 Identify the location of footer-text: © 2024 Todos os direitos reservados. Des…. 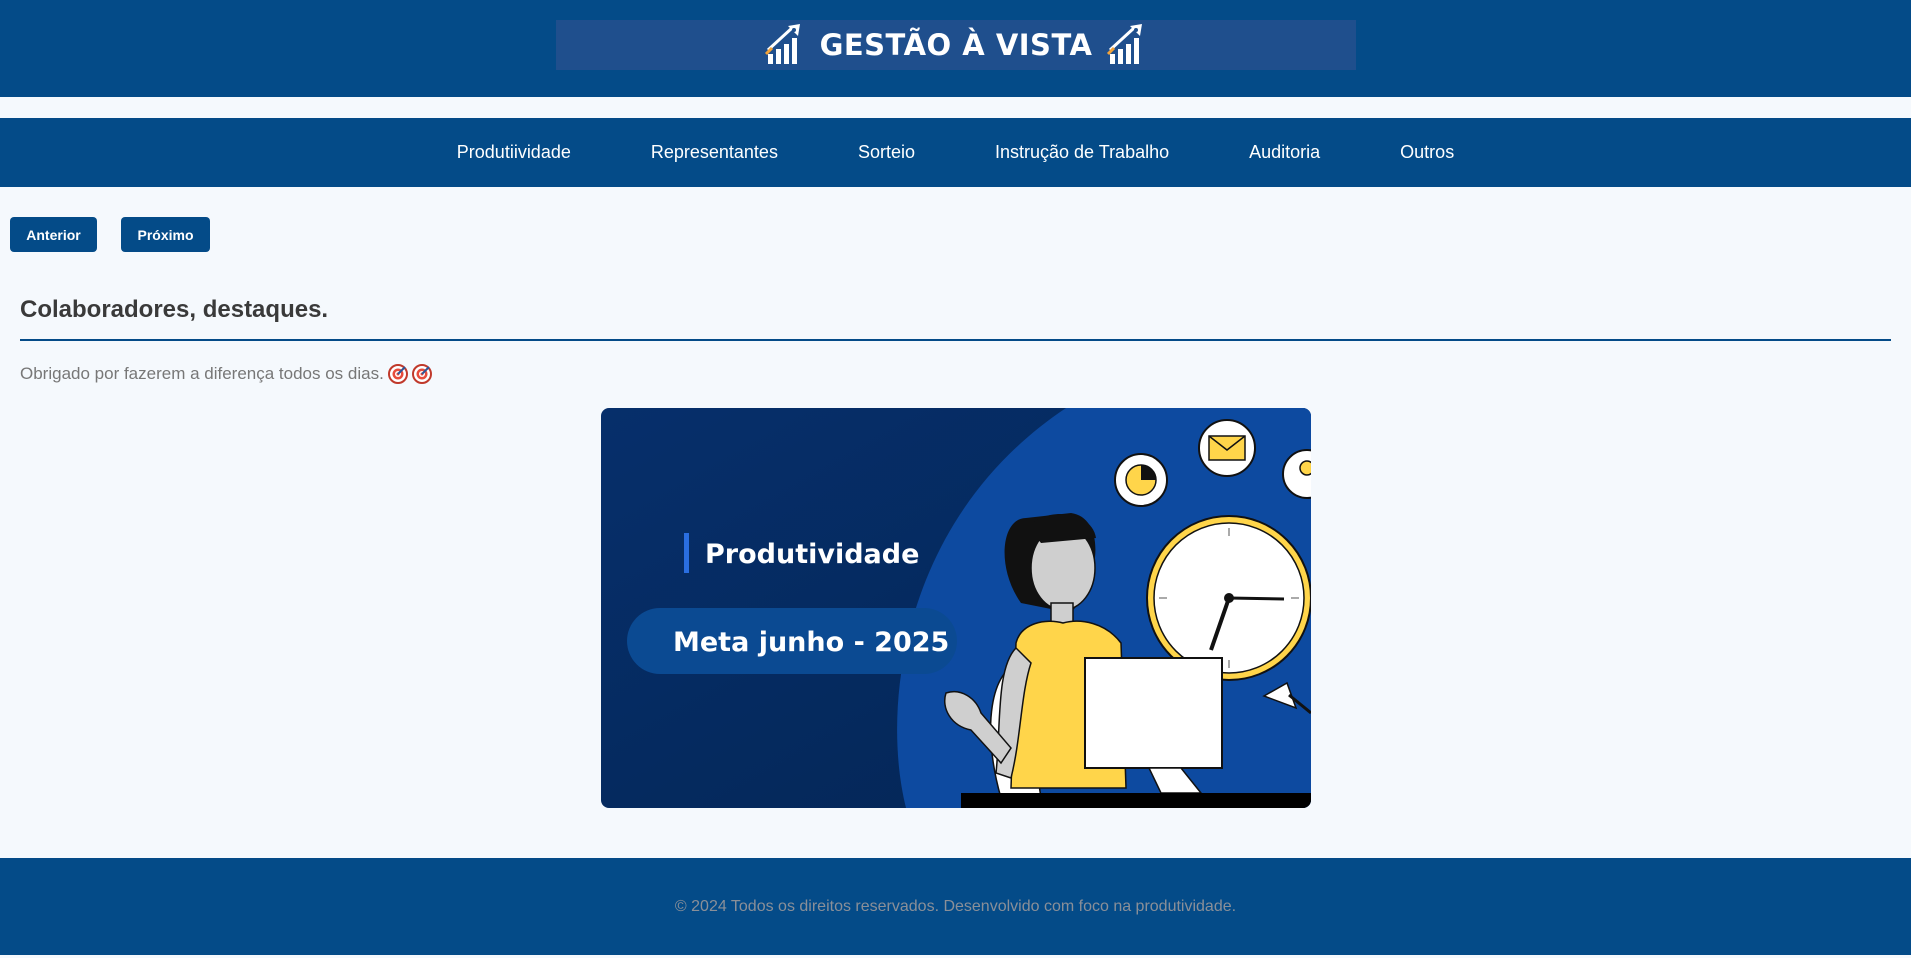
(955, 906).